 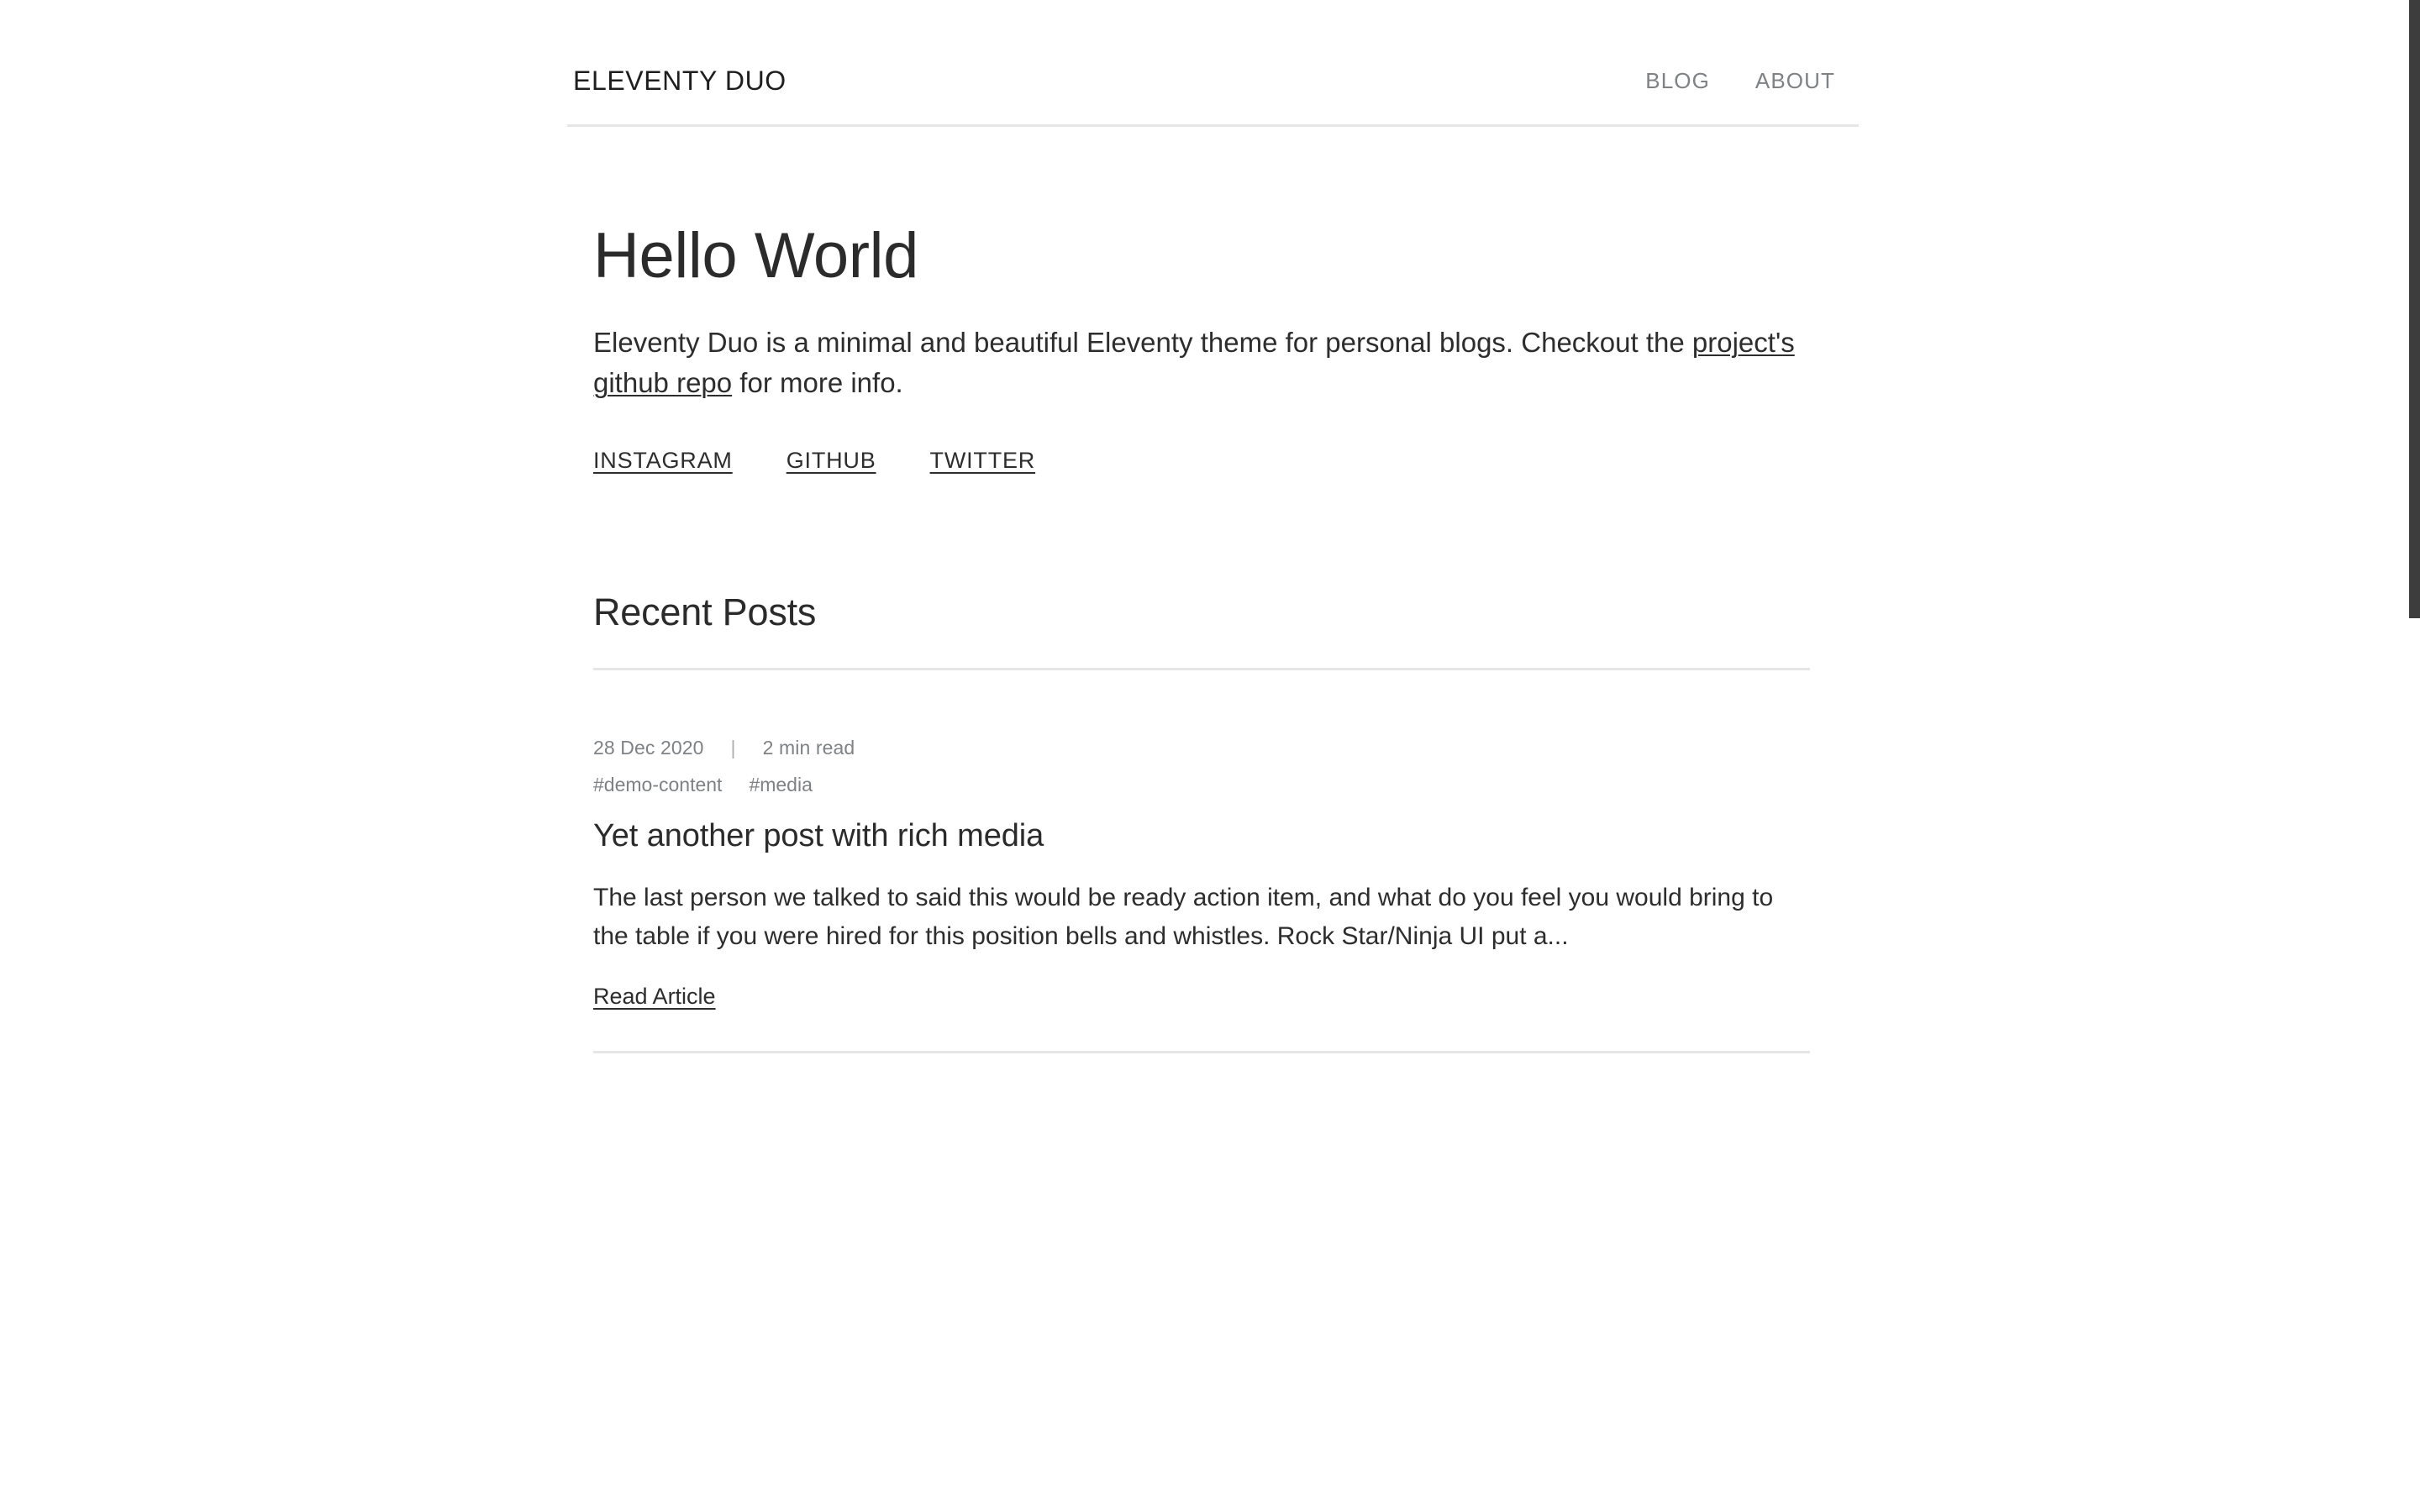 I want to click on site-title-link: ELEVENTY DUO, so click(x=679, y=80).